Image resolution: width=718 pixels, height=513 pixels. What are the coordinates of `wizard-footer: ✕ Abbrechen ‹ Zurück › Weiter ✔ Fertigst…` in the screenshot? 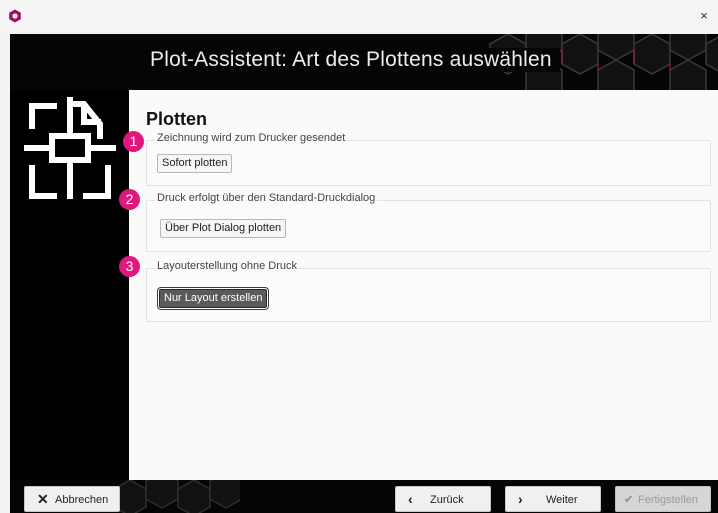 It's located at (364, 496).